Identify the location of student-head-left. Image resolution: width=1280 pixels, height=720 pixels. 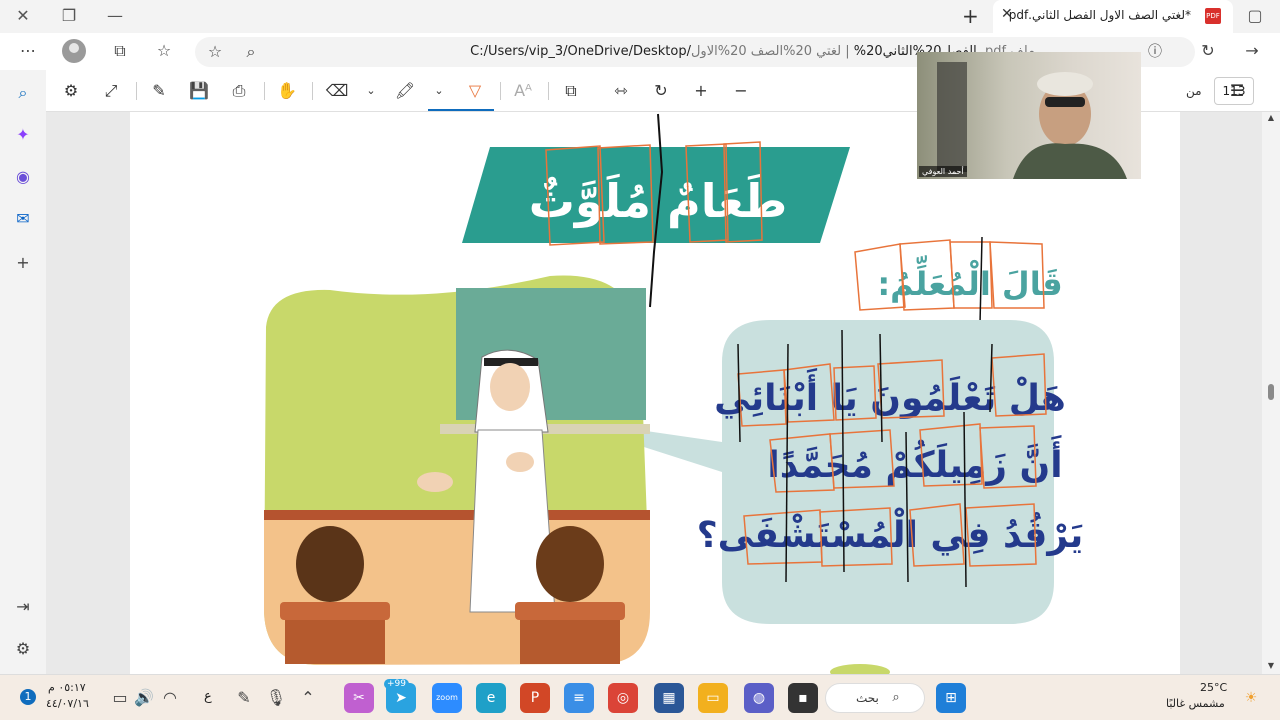
(330, 564).